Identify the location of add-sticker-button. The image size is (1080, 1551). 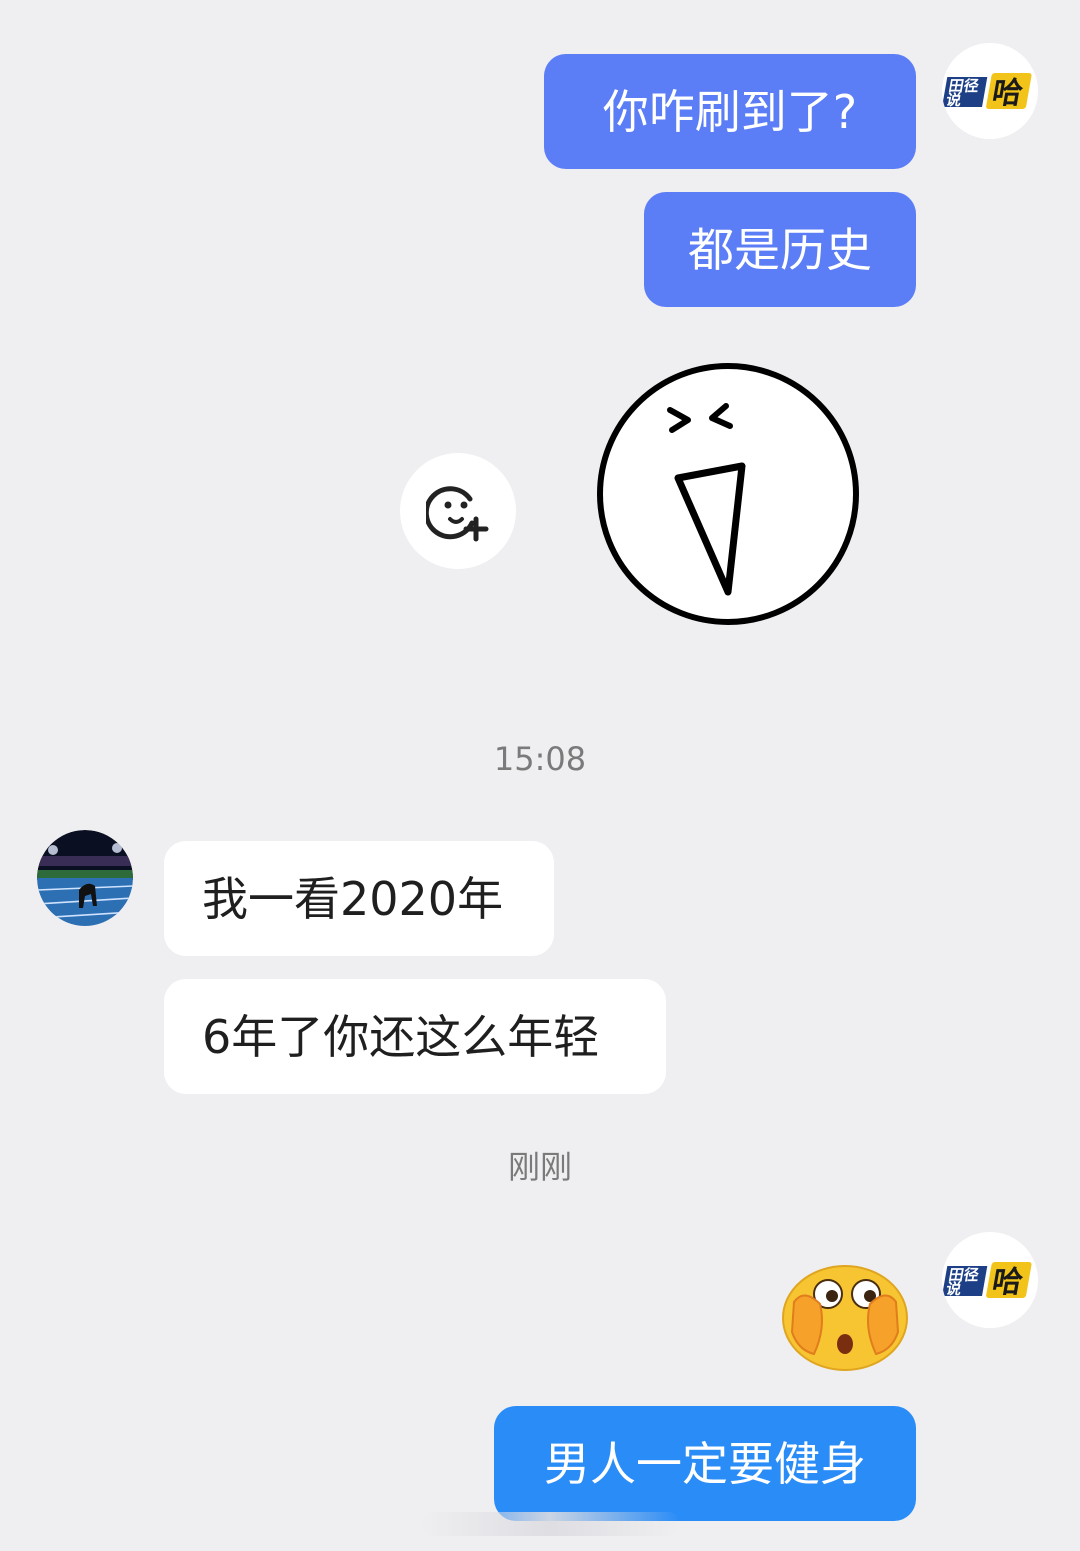
(458, 511).